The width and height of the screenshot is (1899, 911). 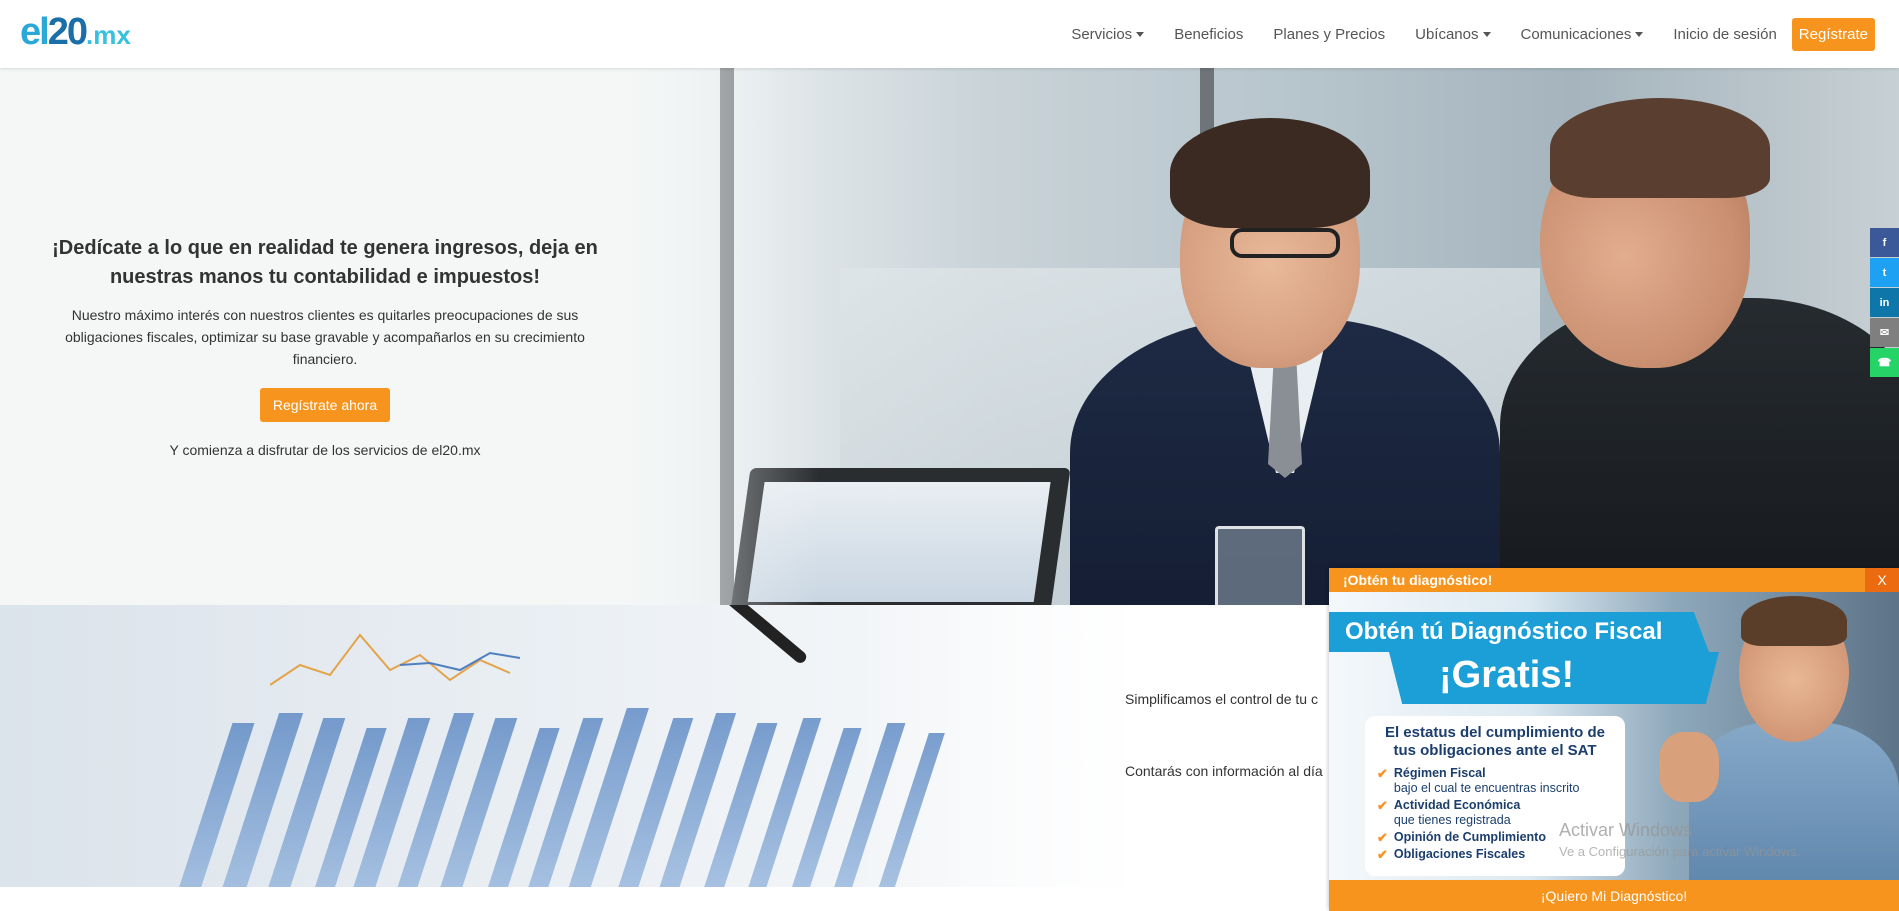 I want to click on nav-comunicaciones: Comunicaciones, so click(x=1582, y=34).